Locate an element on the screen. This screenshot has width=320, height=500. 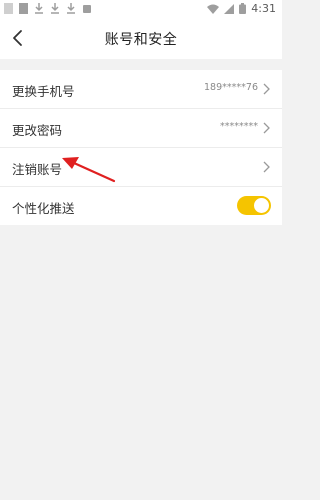
status-bar-notifications is located at coordinates (48, 8).